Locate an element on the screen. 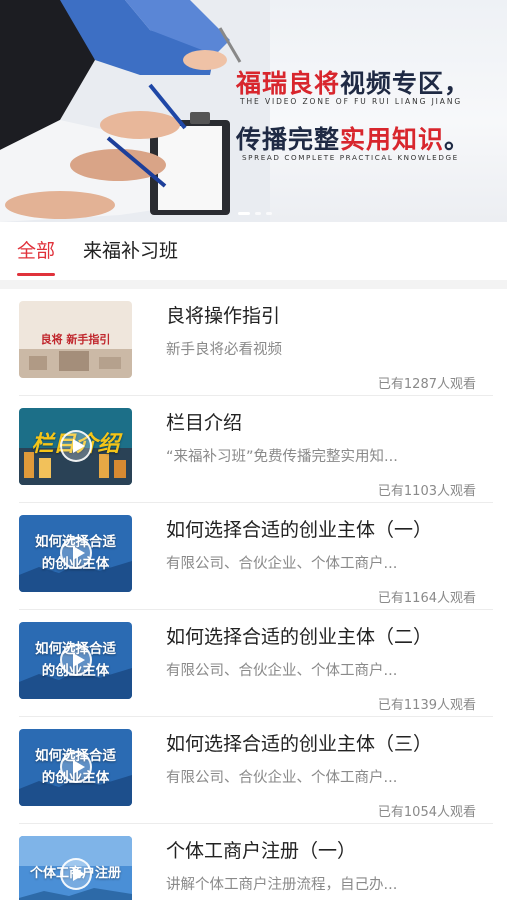  banner-spread-text: 传播完整 is located at coordinates (288, 139).